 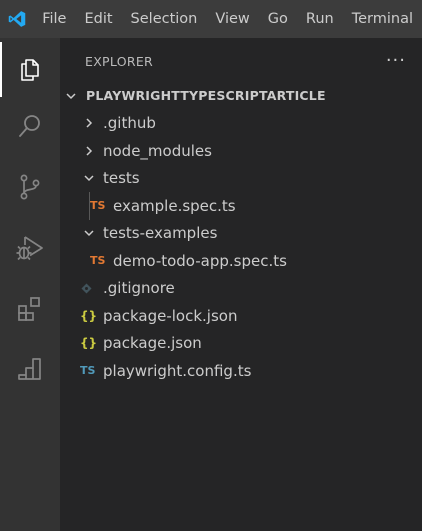 I want to click on tree-item-label: package.json, so click(x=152, y=343).